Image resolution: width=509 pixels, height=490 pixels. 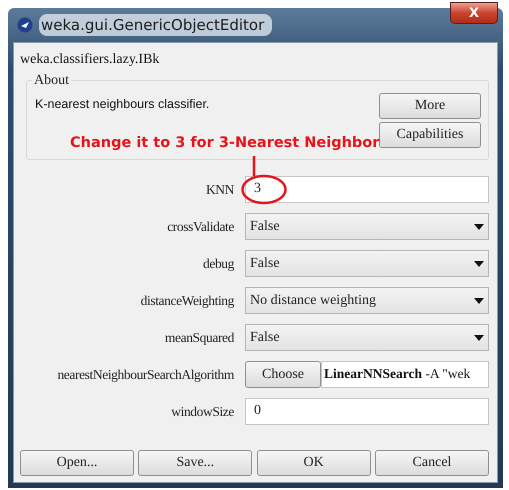 I want to click on property-label: debug, so click(x=218, y=264).